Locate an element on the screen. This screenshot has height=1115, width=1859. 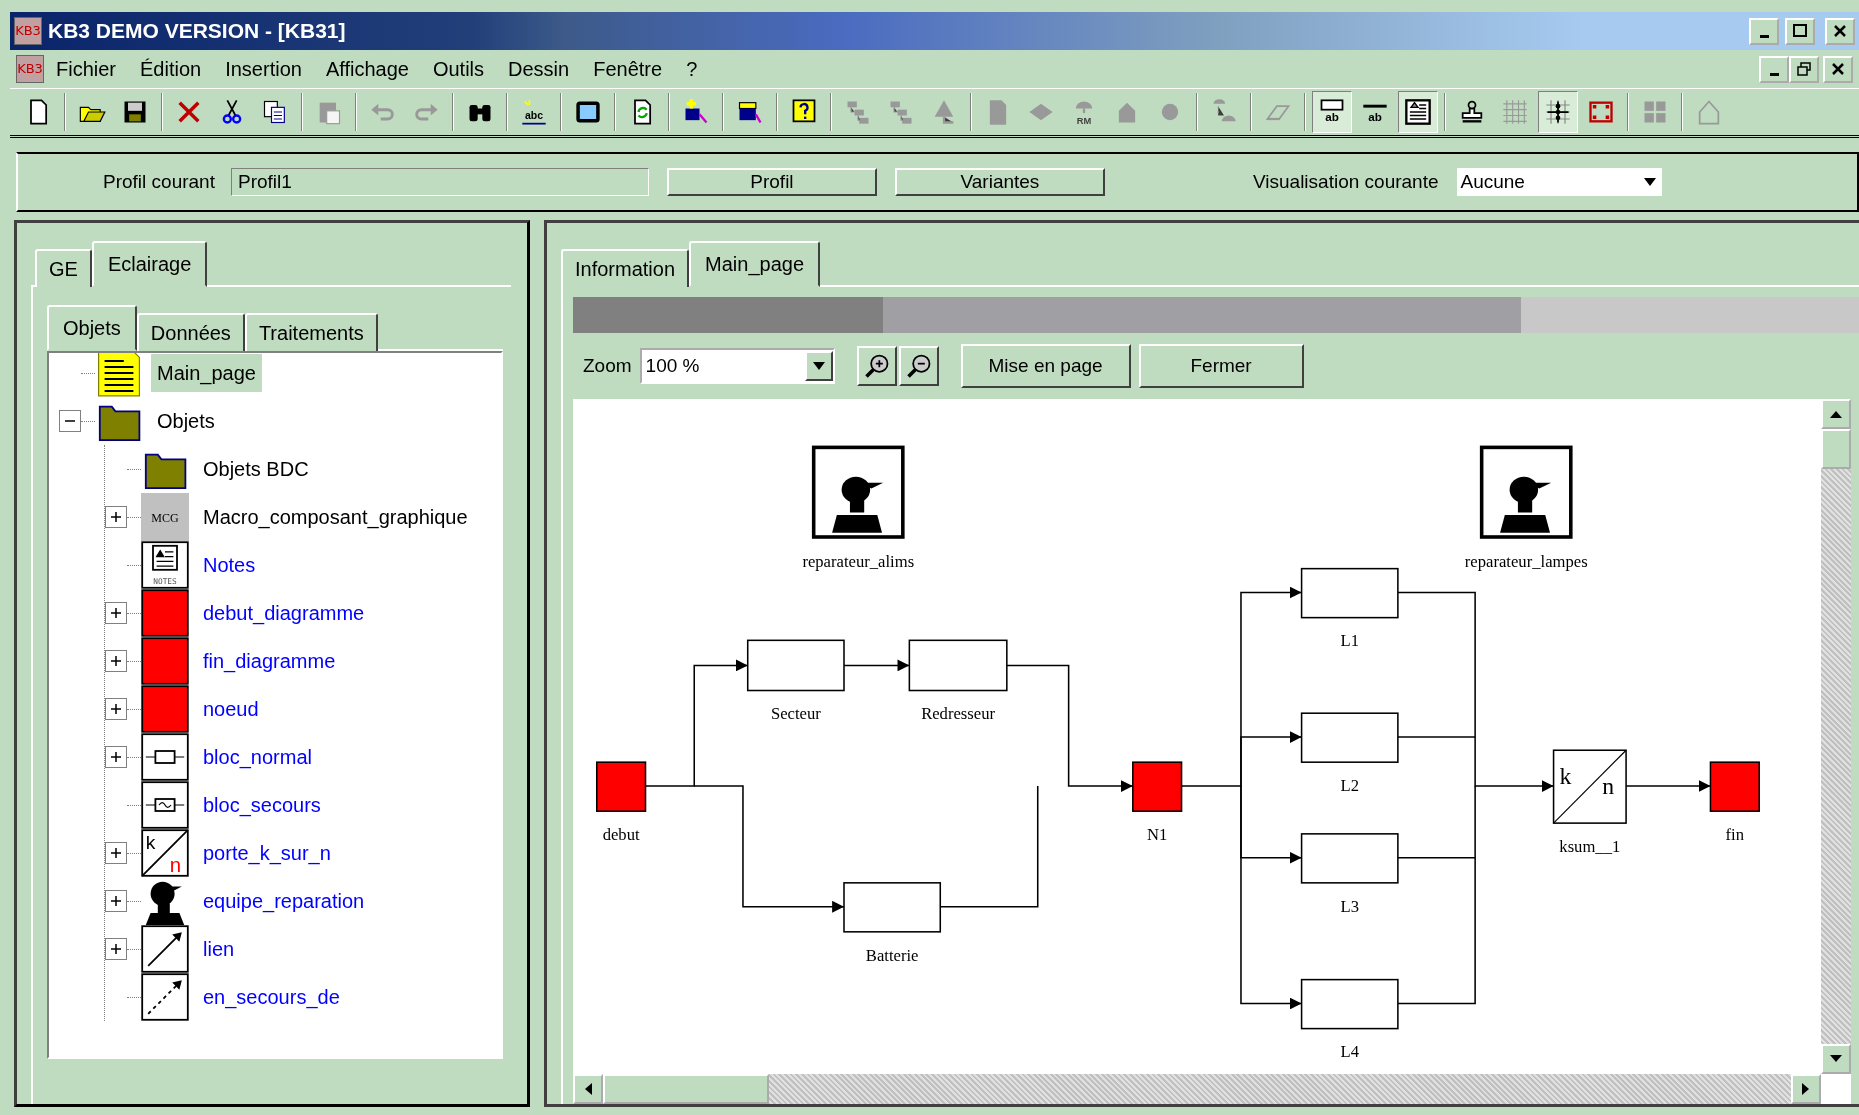
tab: Eclairage is located at coordinates (149, 264).